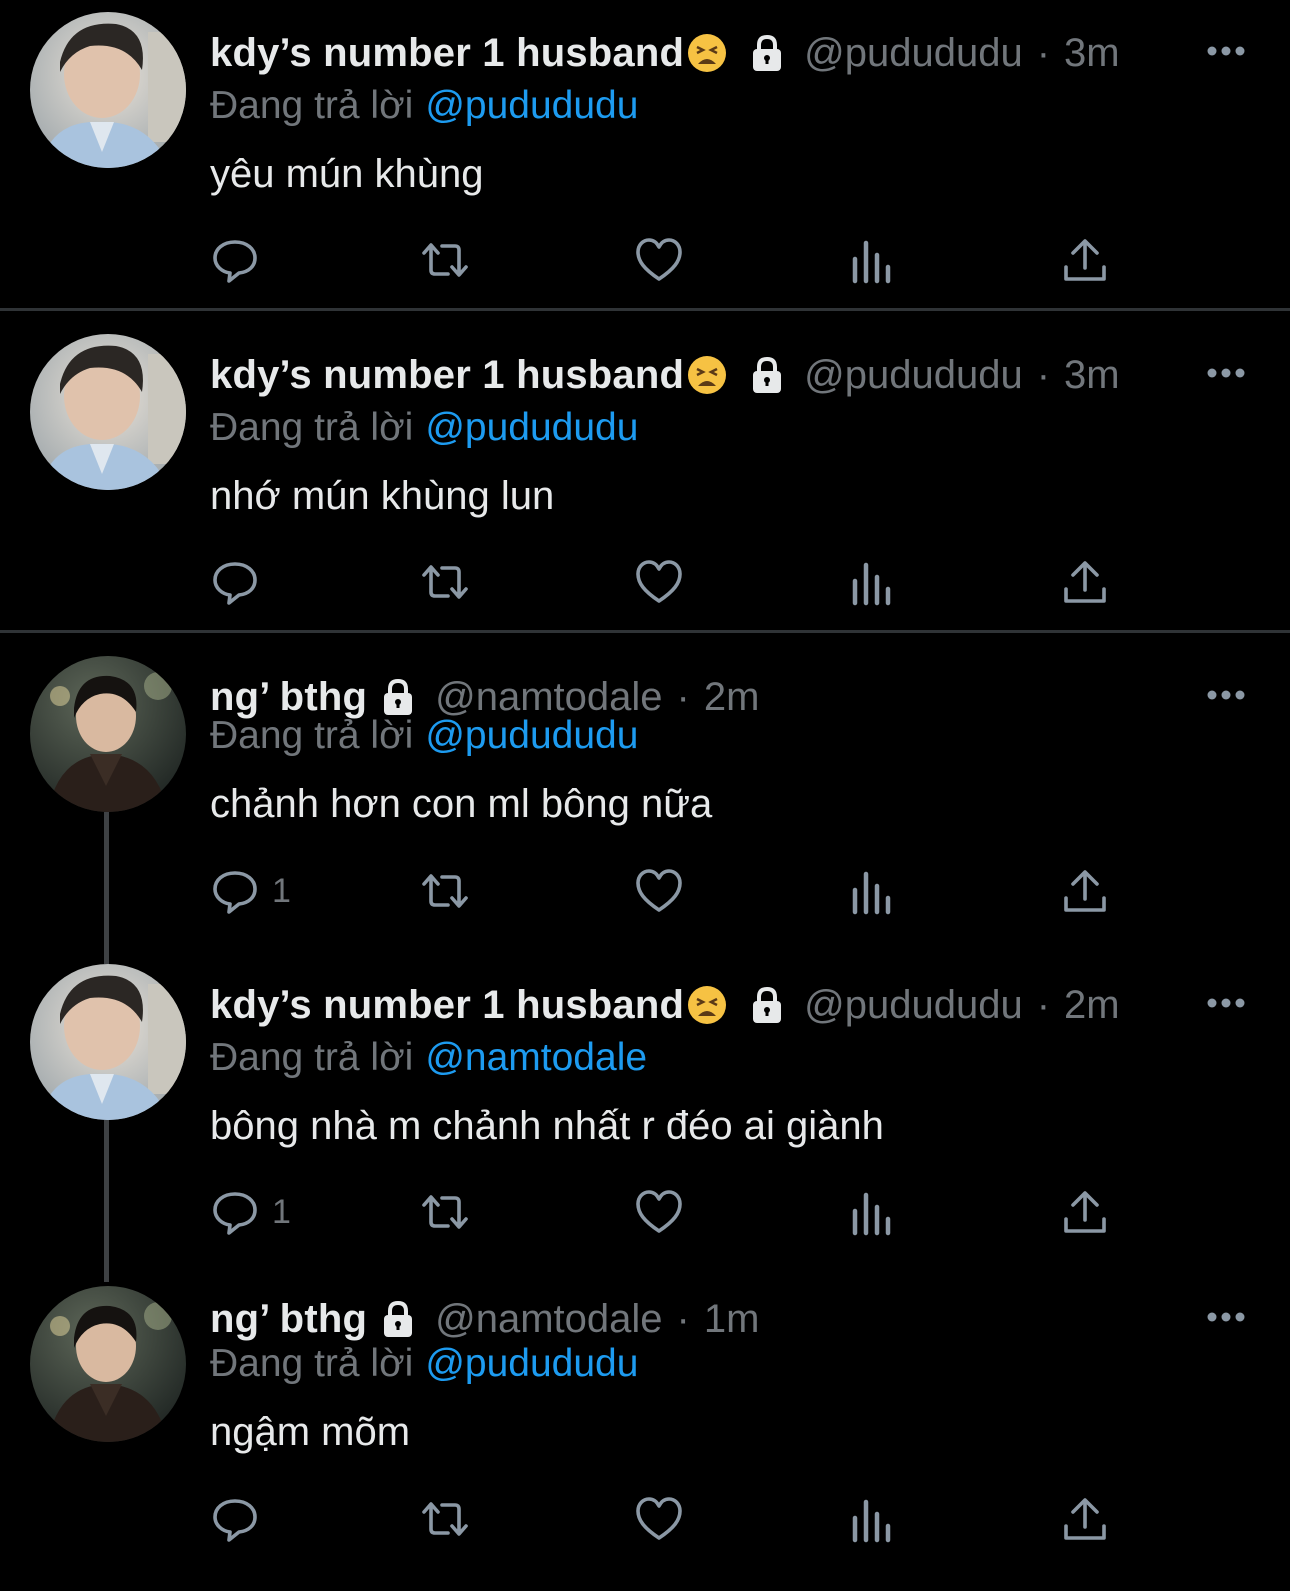  I want to click on replying-to: Đang trả lời @namtodale, so click(428, 1058).